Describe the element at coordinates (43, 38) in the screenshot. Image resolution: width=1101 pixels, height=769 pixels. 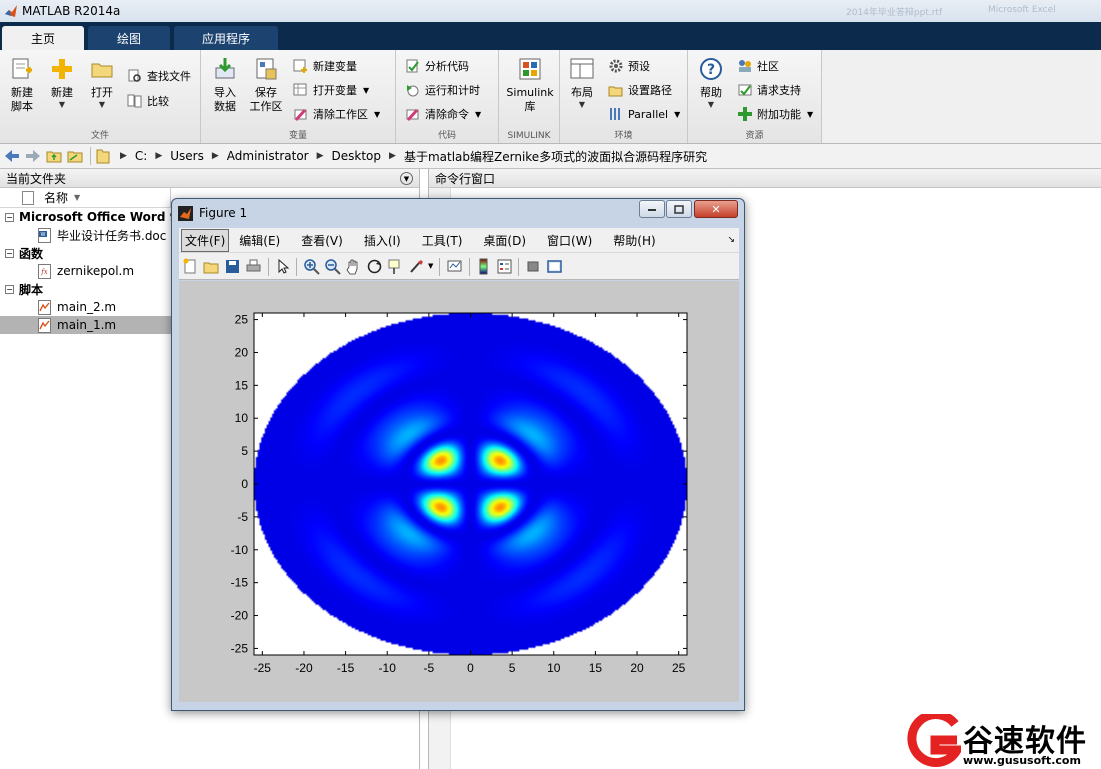
I see `tab-home: 主页` at that location.